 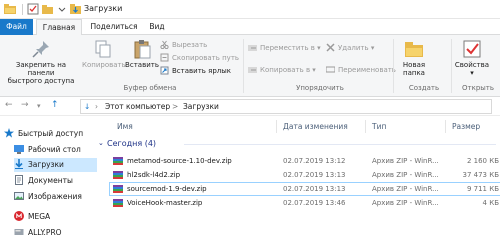 What do you see at coordinates (25, 105) in the screenshot?
I see `forward-arrow-icon: →` at bounding box center [25, 105].